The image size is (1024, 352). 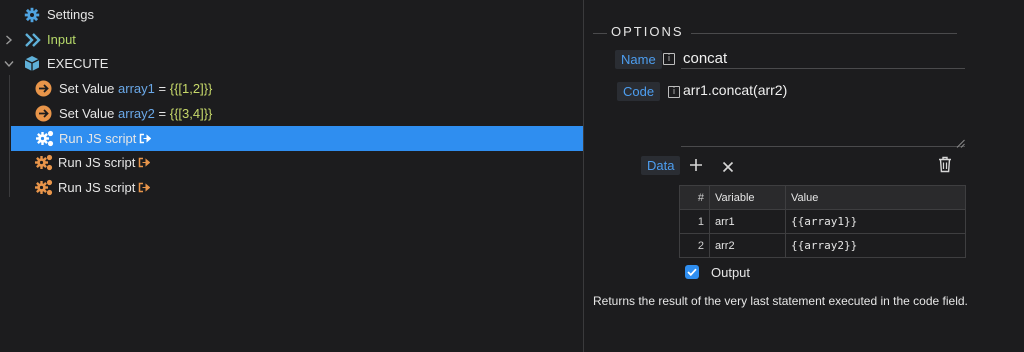 I want to click on chevron-down-icon, so click(x=9, y=64).